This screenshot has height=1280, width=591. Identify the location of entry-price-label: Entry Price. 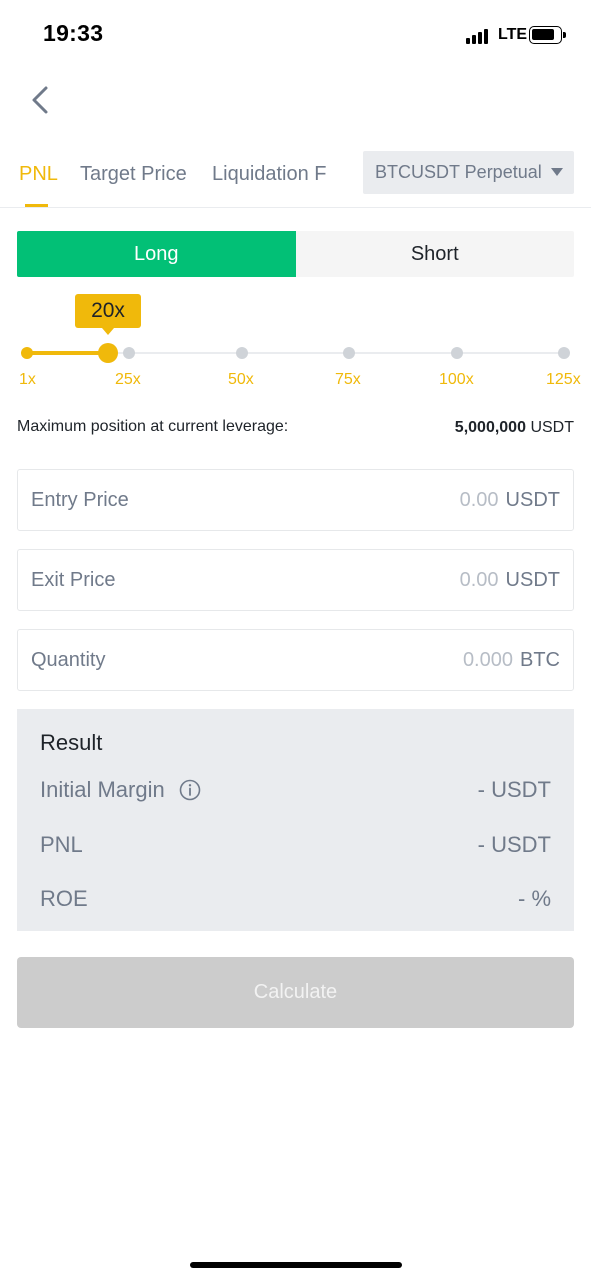
(80, 499).